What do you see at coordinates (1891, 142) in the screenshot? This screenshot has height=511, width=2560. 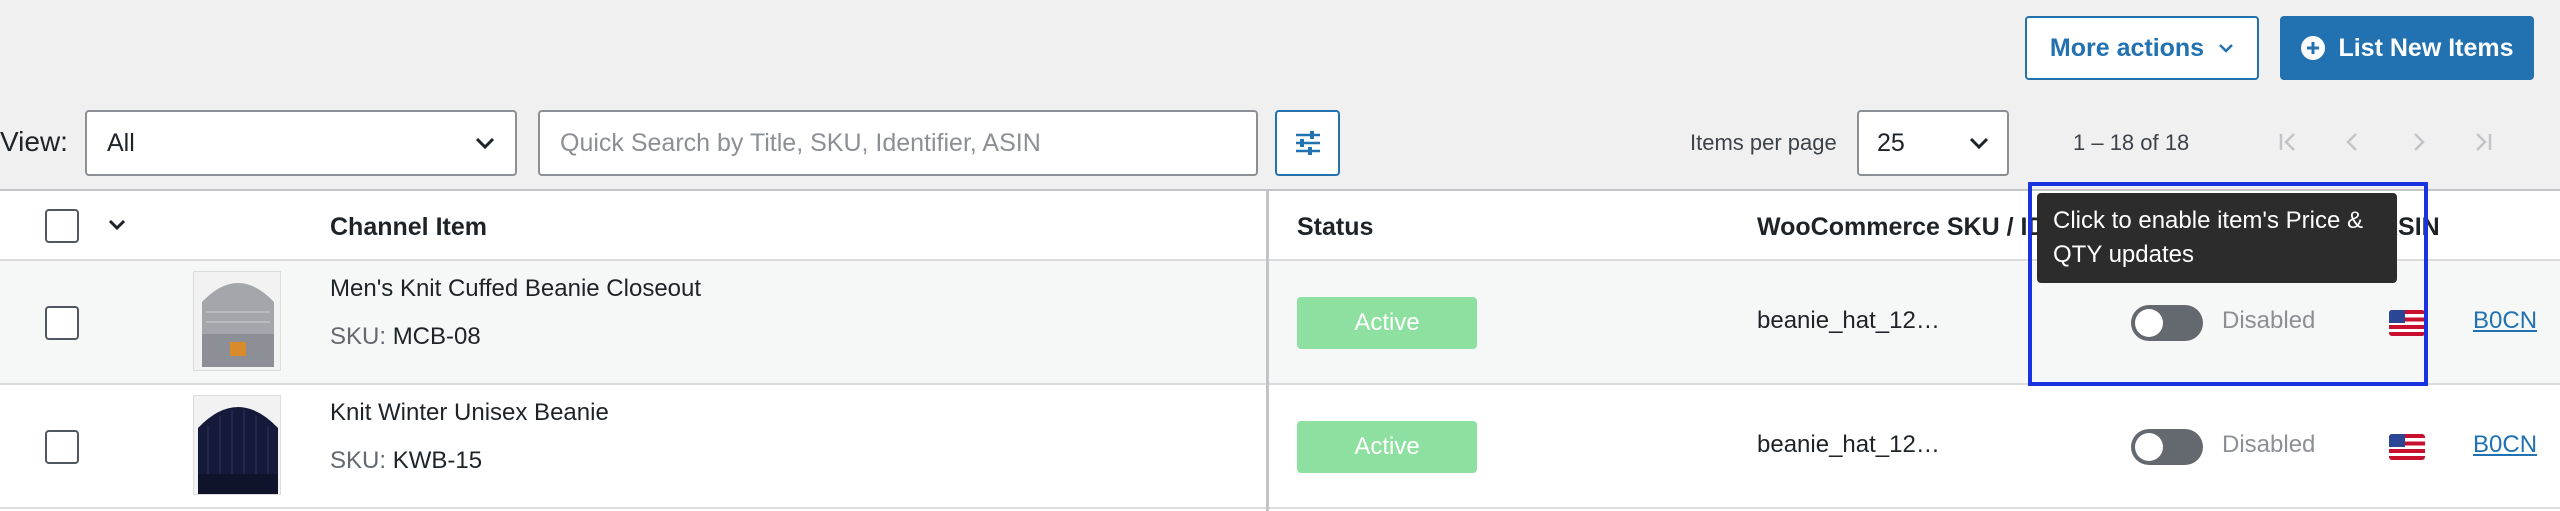 I see `items-per-page-value: 25` at bounding box center [1891, 142].